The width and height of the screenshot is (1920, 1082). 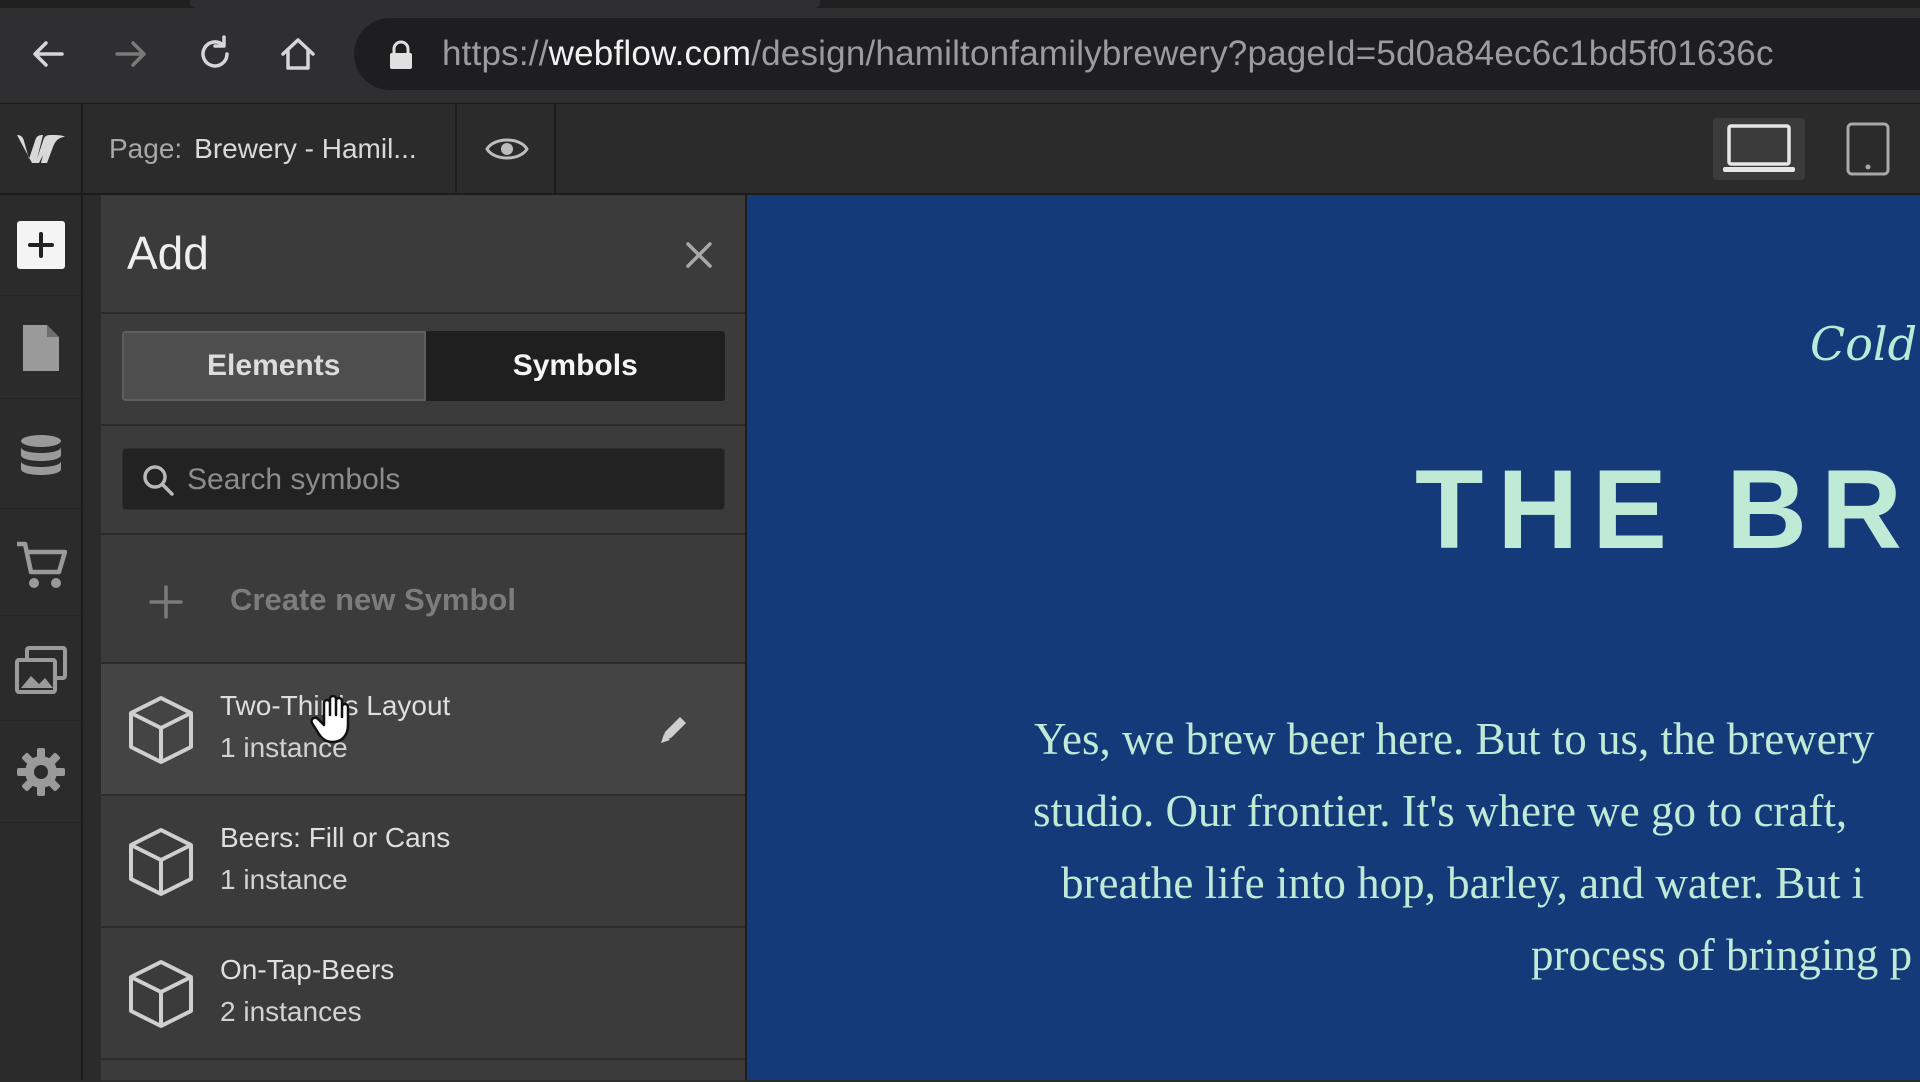 I want to click on url-prefix: https://, so click(x=495, y=53).